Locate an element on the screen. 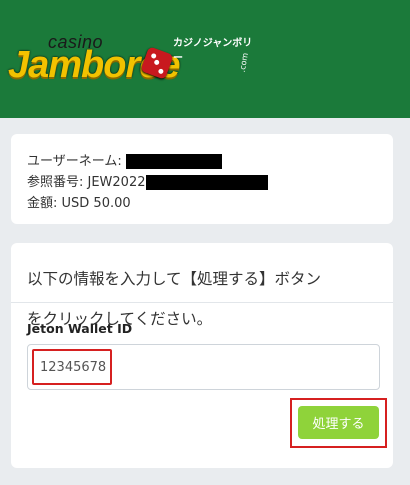  jeton-wallet-id-label: Jeton Wallet ID is located at coordinates (80, 328).